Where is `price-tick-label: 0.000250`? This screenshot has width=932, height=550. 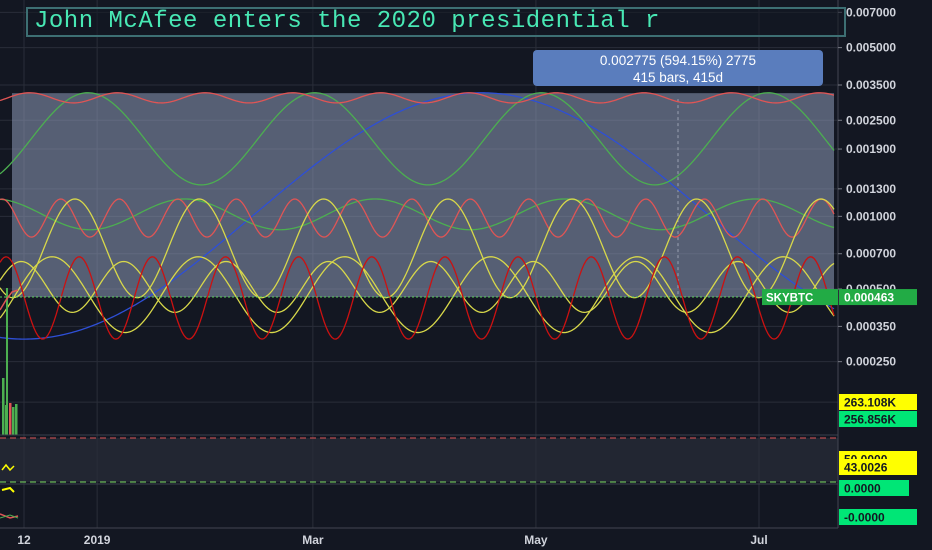 price-tick-label: 0.000250 is located at coordinates (871, 362).